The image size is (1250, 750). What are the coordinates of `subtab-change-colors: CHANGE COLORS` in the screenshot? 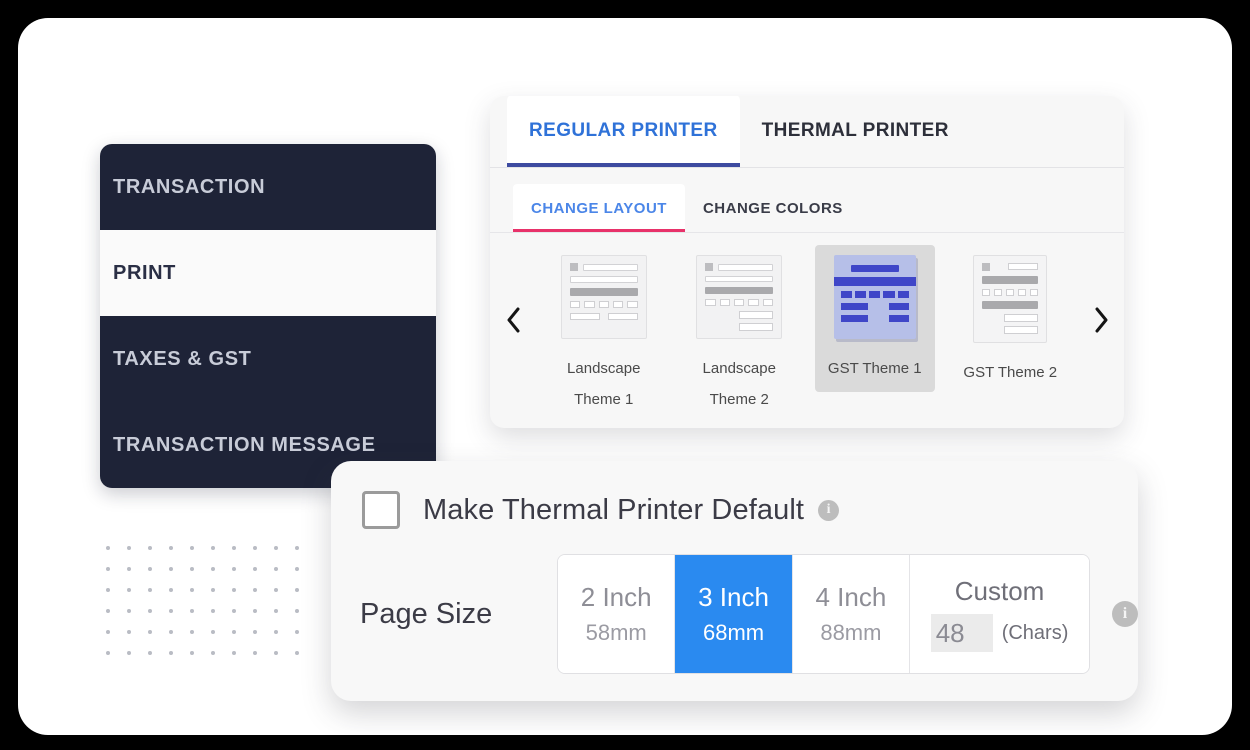 It's located at (773, 208).